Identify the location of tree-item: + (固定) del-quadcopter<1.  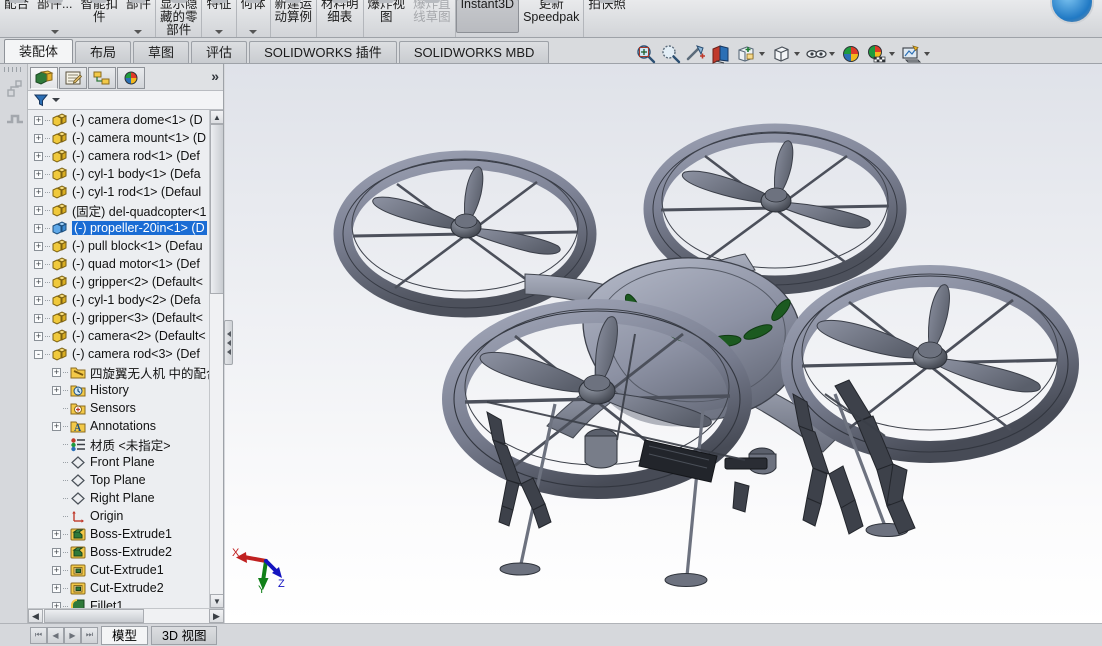
(118, 210).